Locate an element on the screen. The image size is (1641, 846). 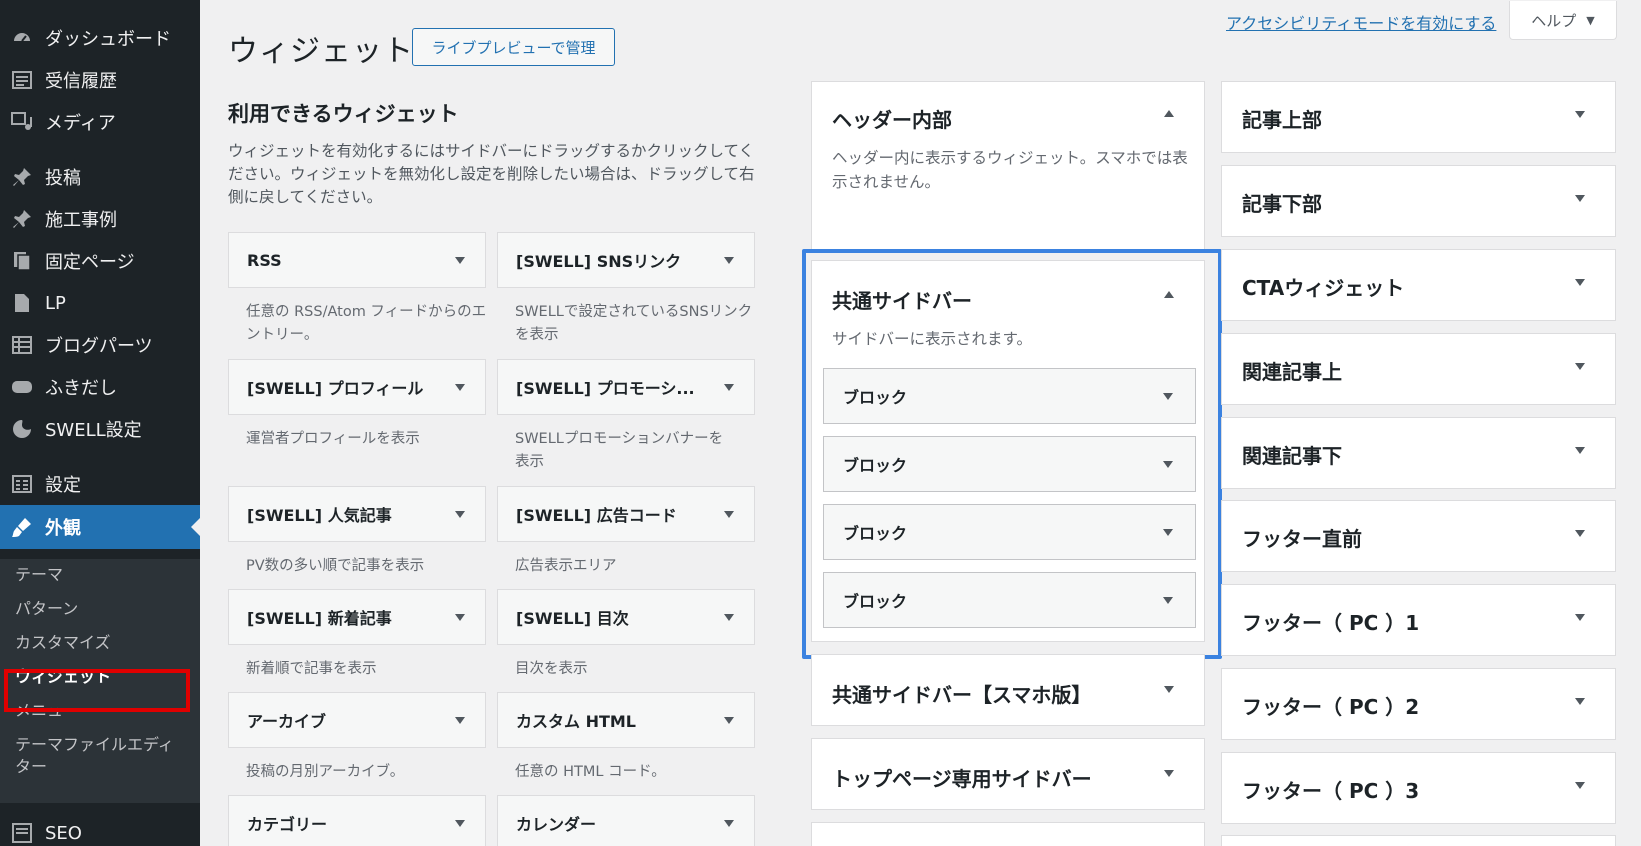
widget-description: 広告表示エリア is located at coordinates (566, 566).